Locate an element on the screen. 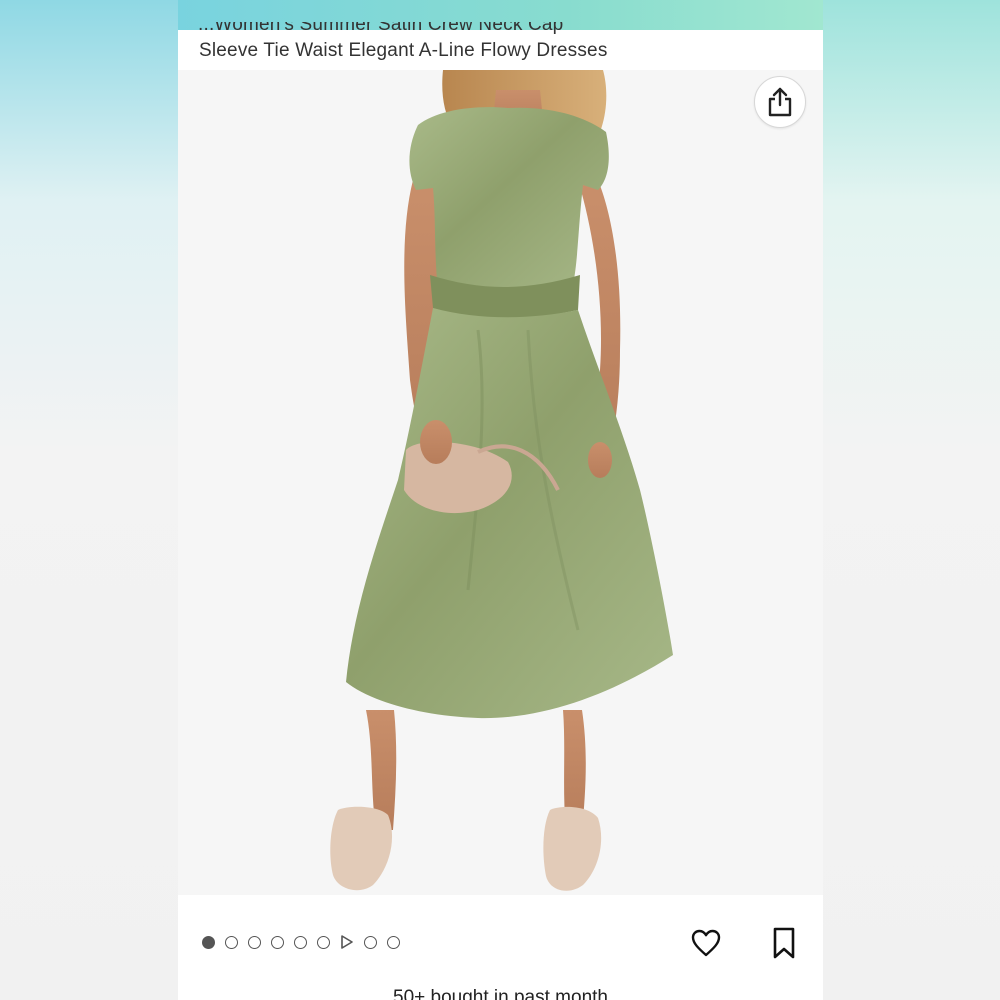 The image size is (1000, 1000). wishlist-button is located at coordinates (706, 943).